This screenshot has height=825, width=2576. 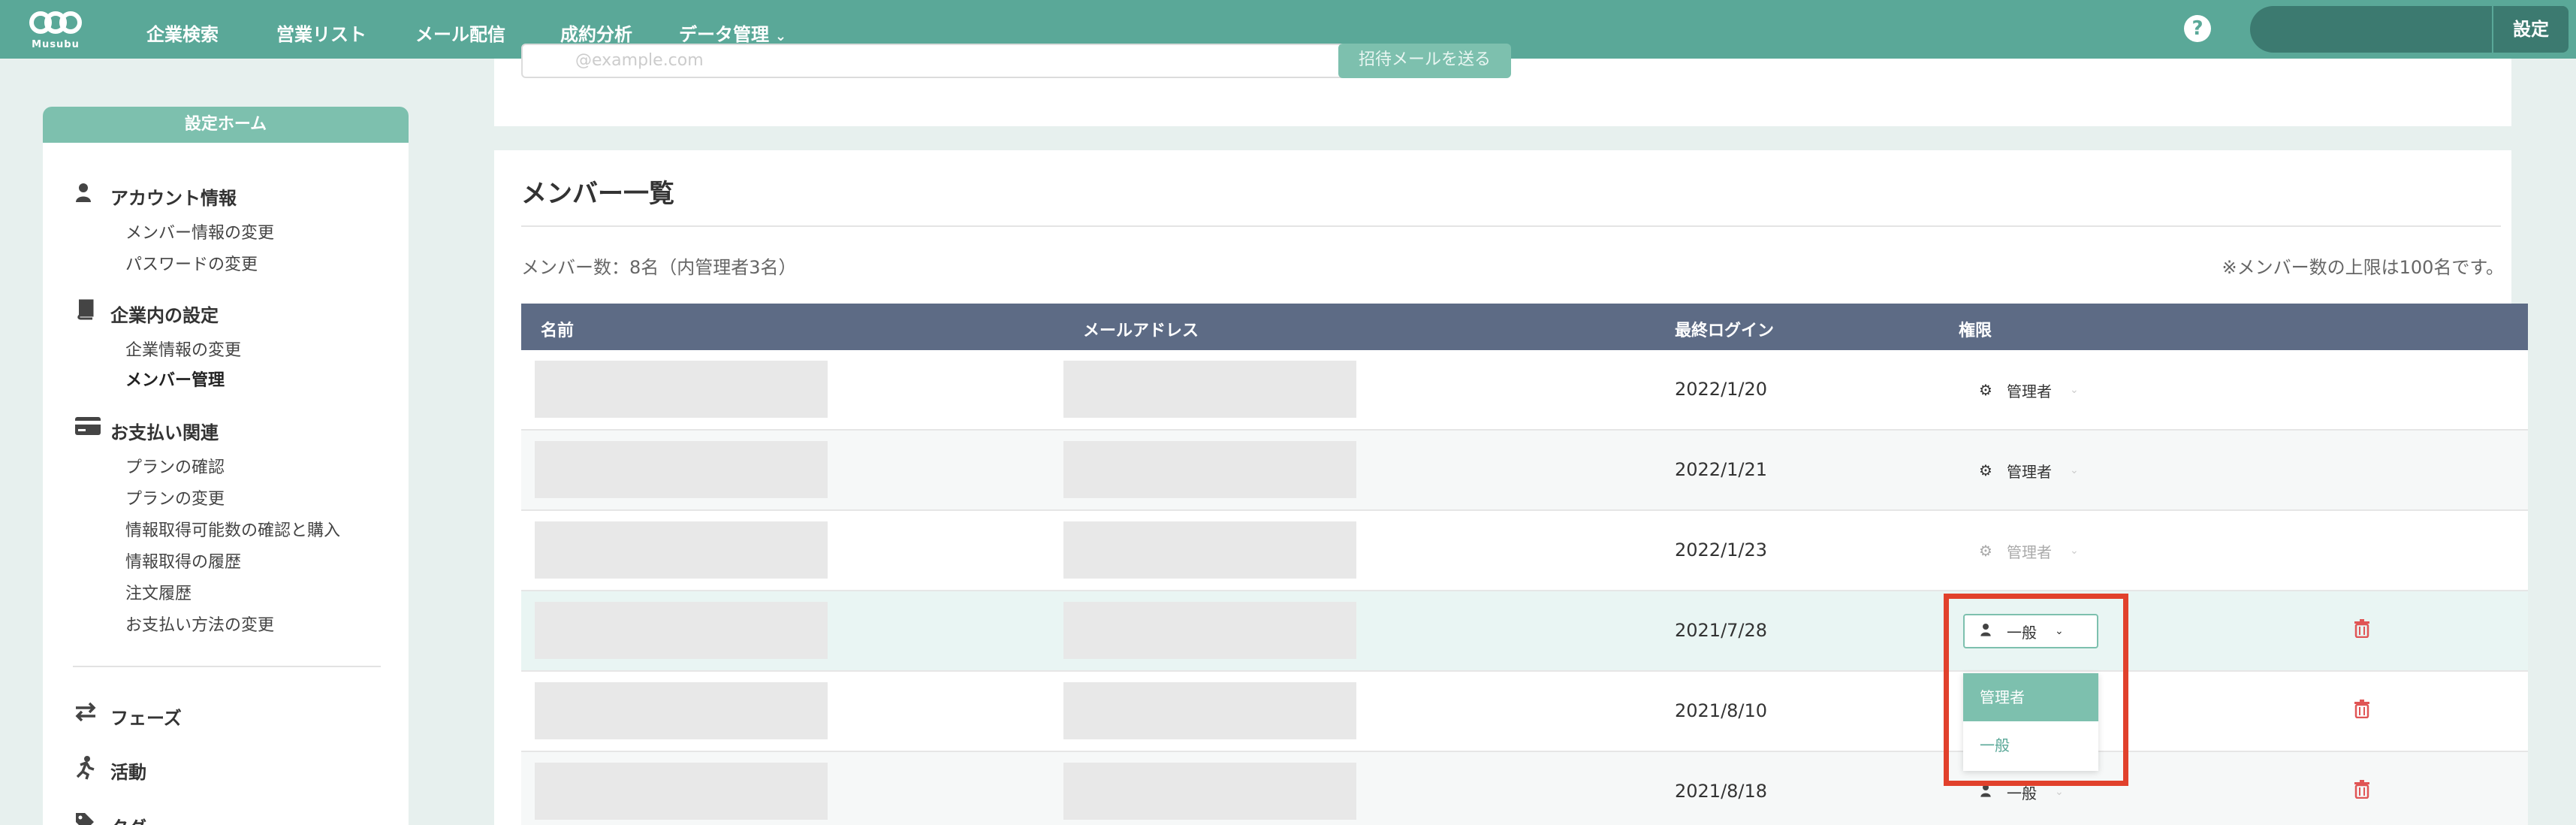 I want to click on link-member-management: メンバー管理, so click(x=175, y=379).